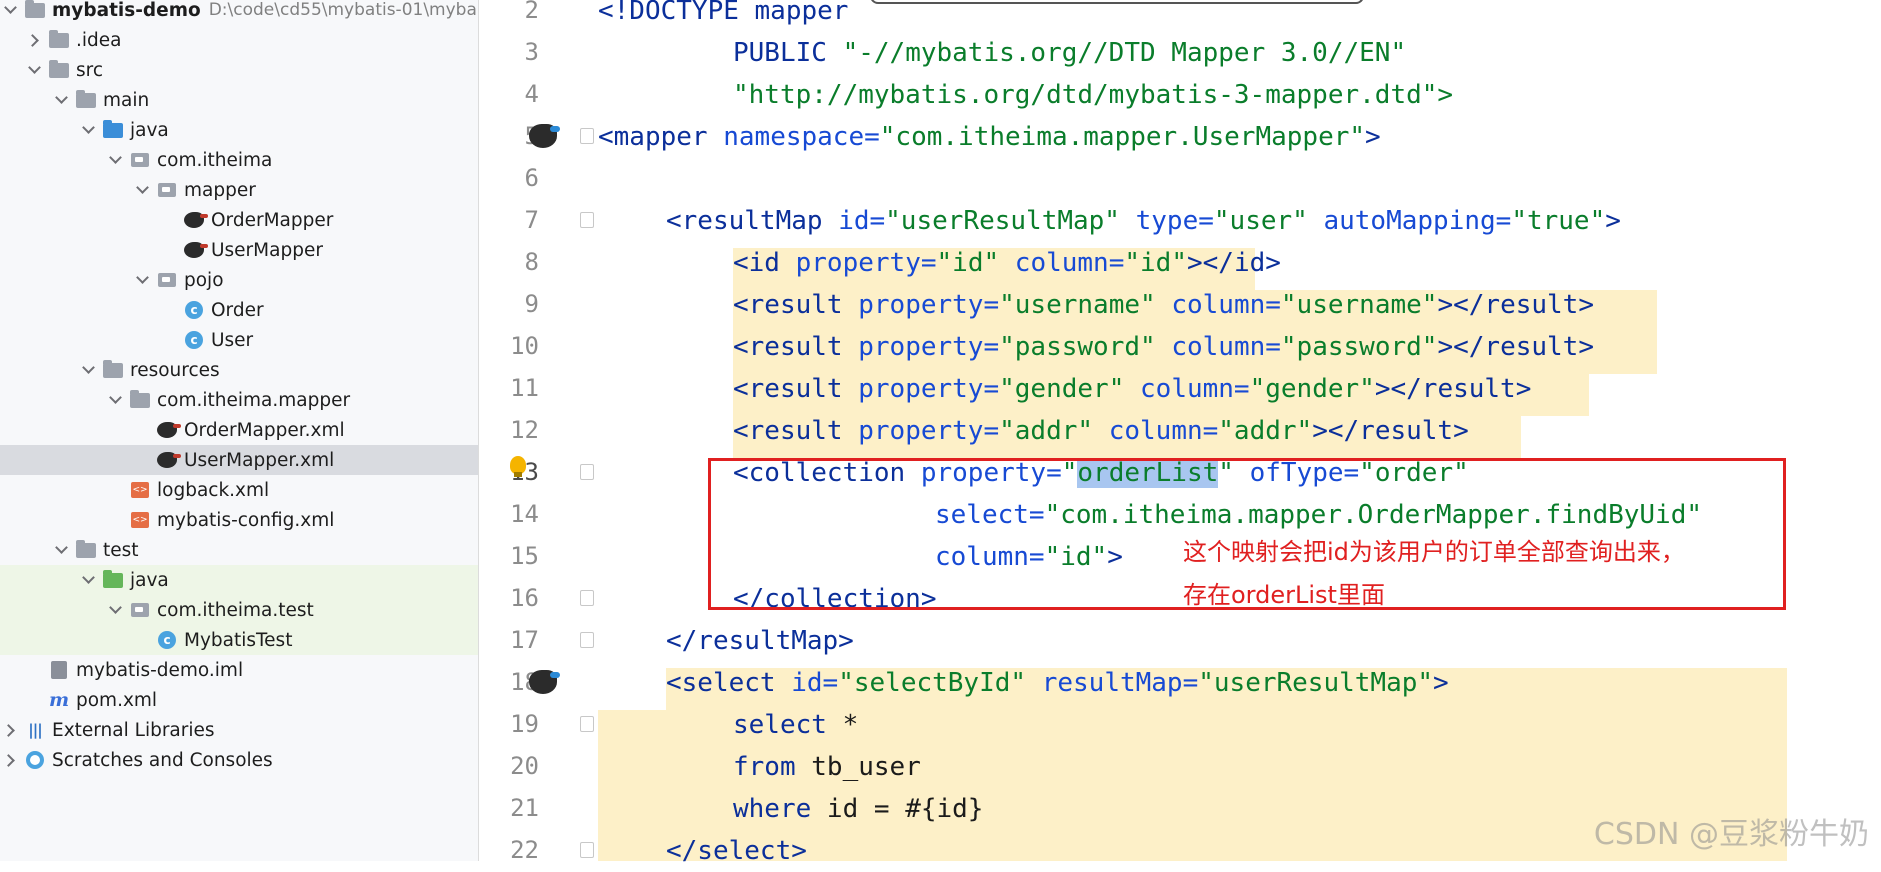 Image resolution: width=1881 pixels, height=872 pixels. What do you see at coordinates (239, 700) in the screenshot?
I see `tree-item-pom: m pom.xml` at bounding box center [239, 700].